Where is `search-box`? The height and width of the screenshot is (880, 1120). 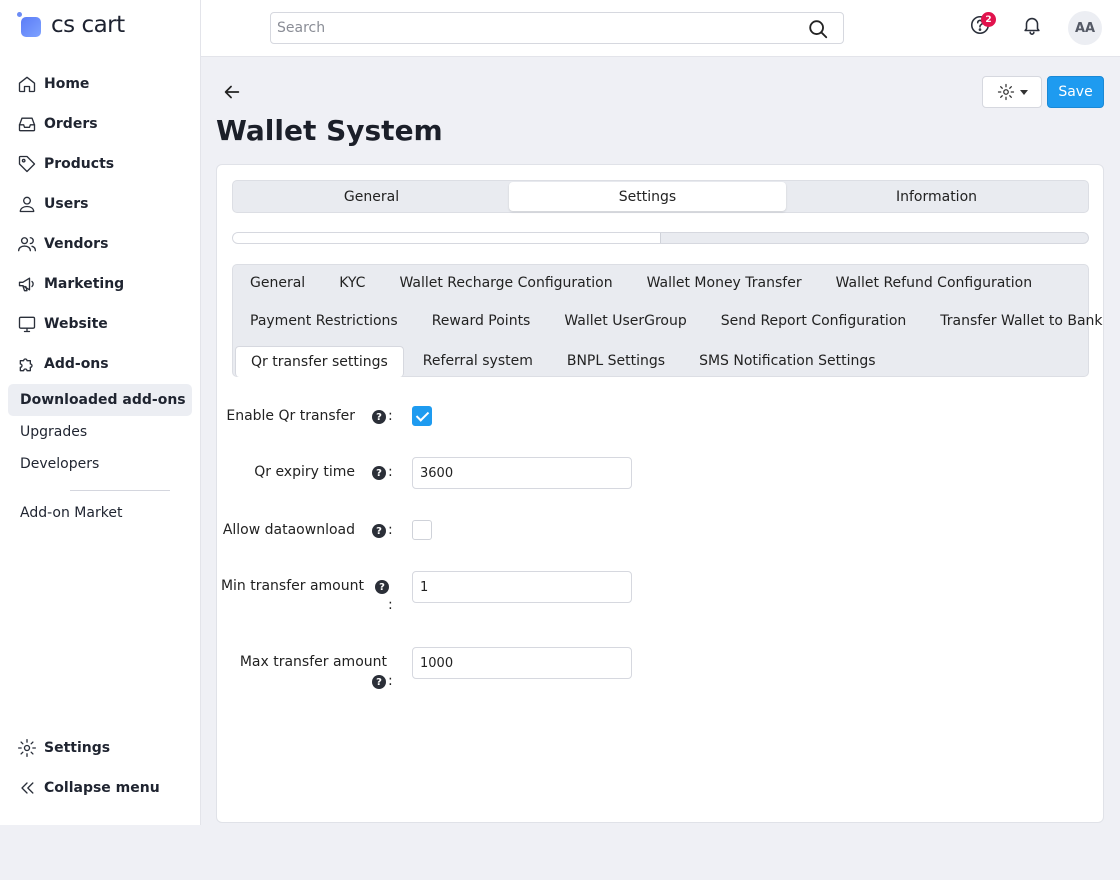
search-box is located at coordinates (557, 28).